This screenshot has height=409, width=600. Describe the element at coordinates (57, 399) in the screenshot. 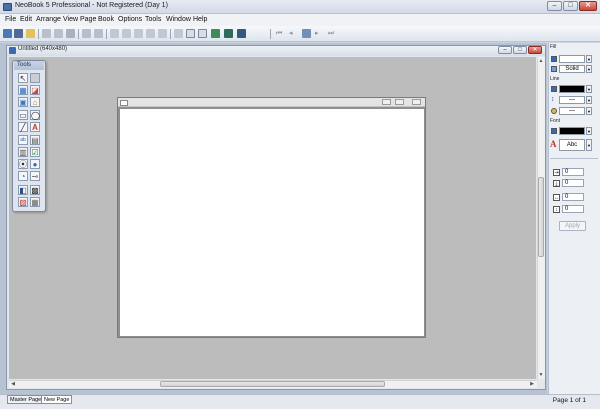

I see `tab-new-page: New Page` at that location.